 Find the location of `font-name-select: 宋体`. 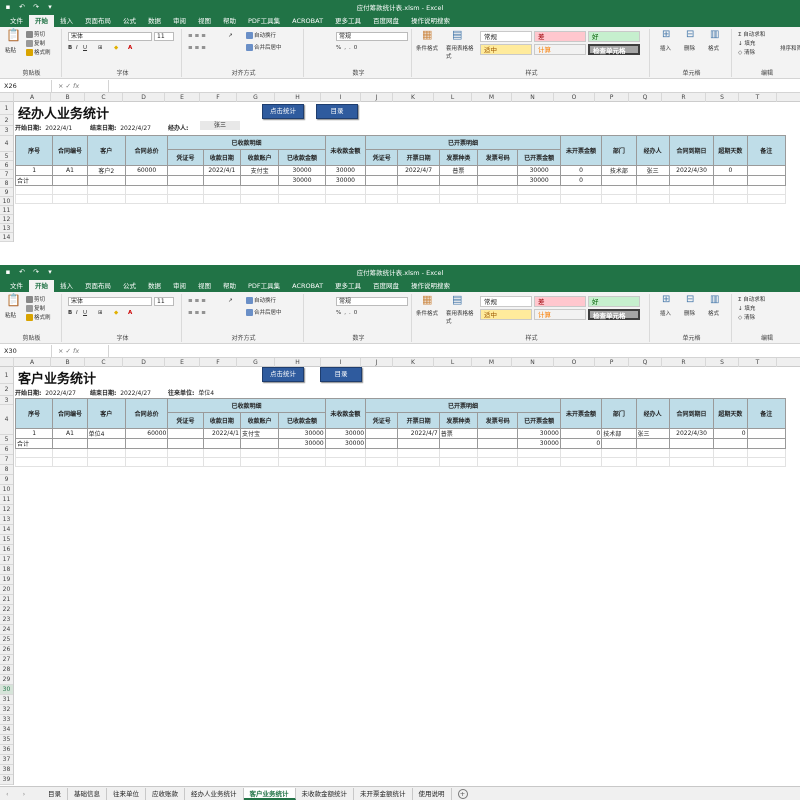

font-name-select: 宋体 is located at coordinates (110, 301).